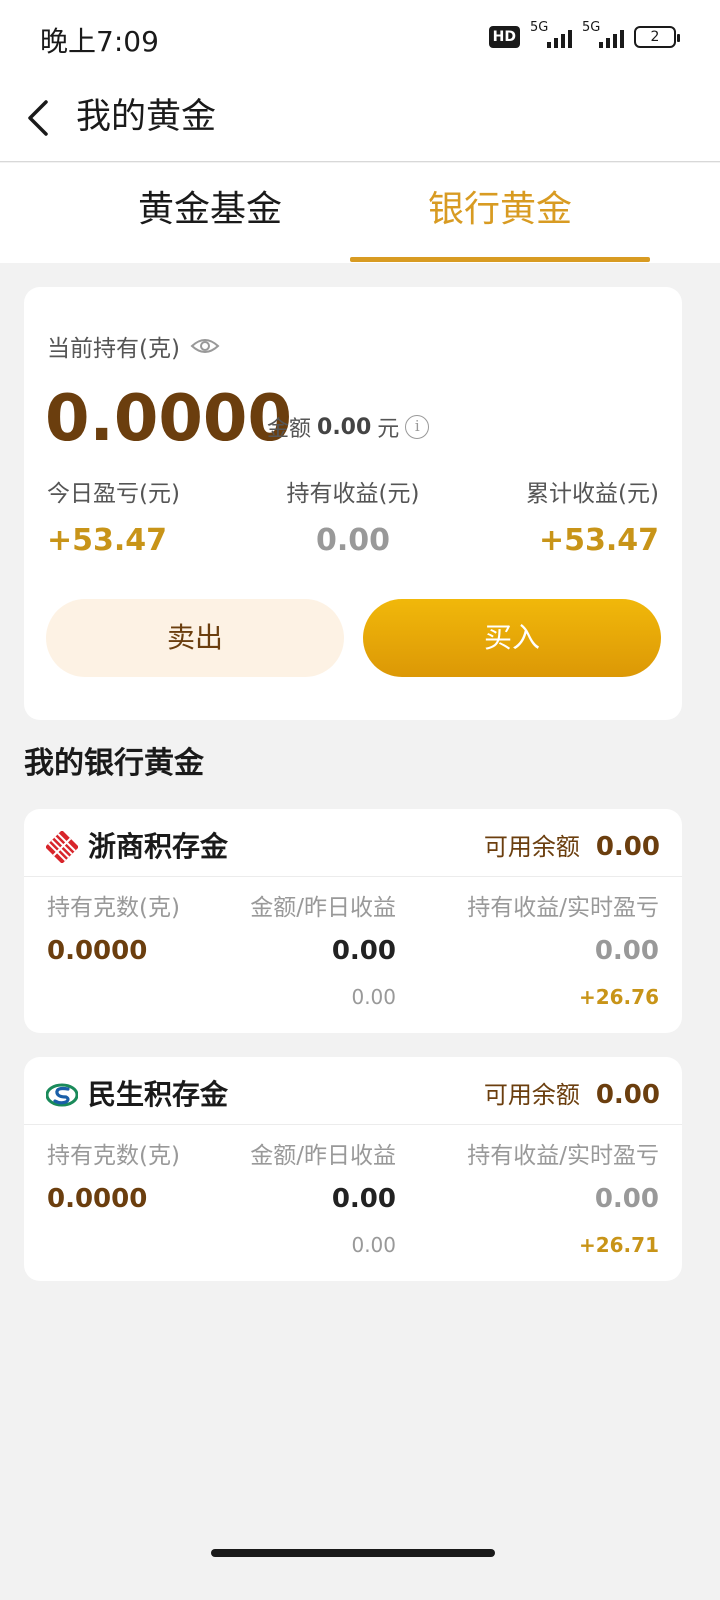 The width and height of the screenshot is (720, 1600). I want to click on bank-card-header: 民生积存金 可用余额 0.00, so click(353, 1091).